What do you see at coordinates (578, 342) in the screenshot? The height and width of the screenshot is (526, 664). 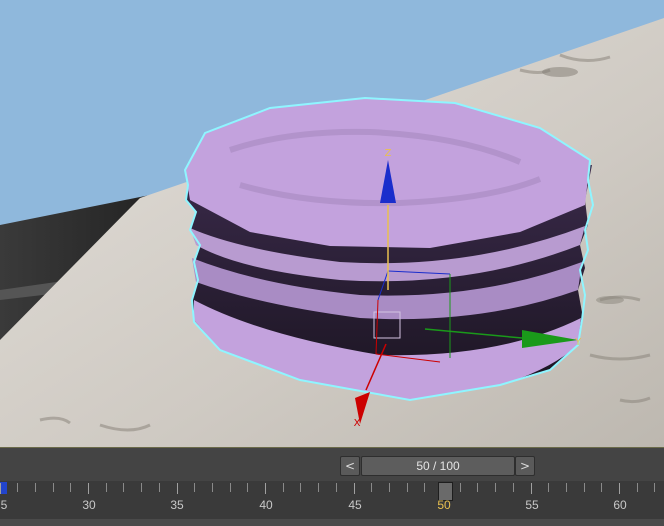 I see `y-axis-label: Y` at bounding box center [578, 342].